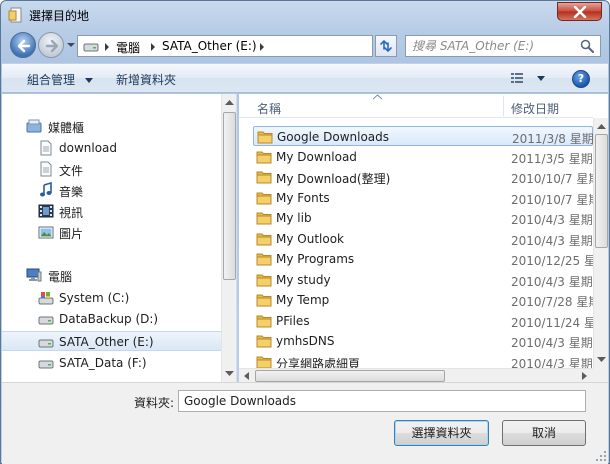 This screenshot has height=464, width=610. I want to click on search-box, so click(503, 46).